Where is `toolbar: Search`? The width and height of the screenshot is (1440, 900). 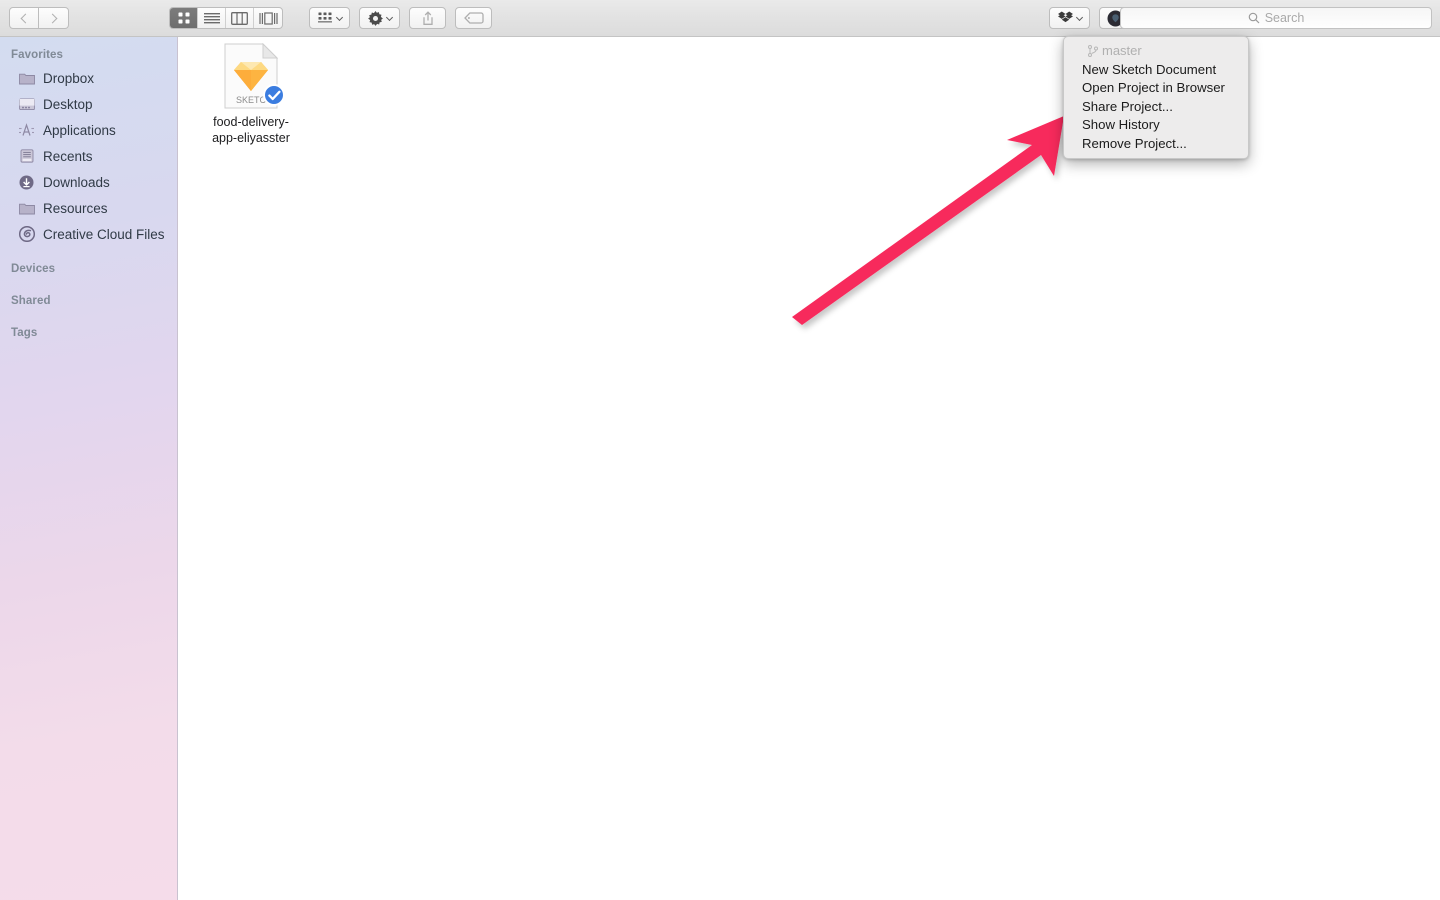
toolbar: Search is located at coordinates (720, 18).